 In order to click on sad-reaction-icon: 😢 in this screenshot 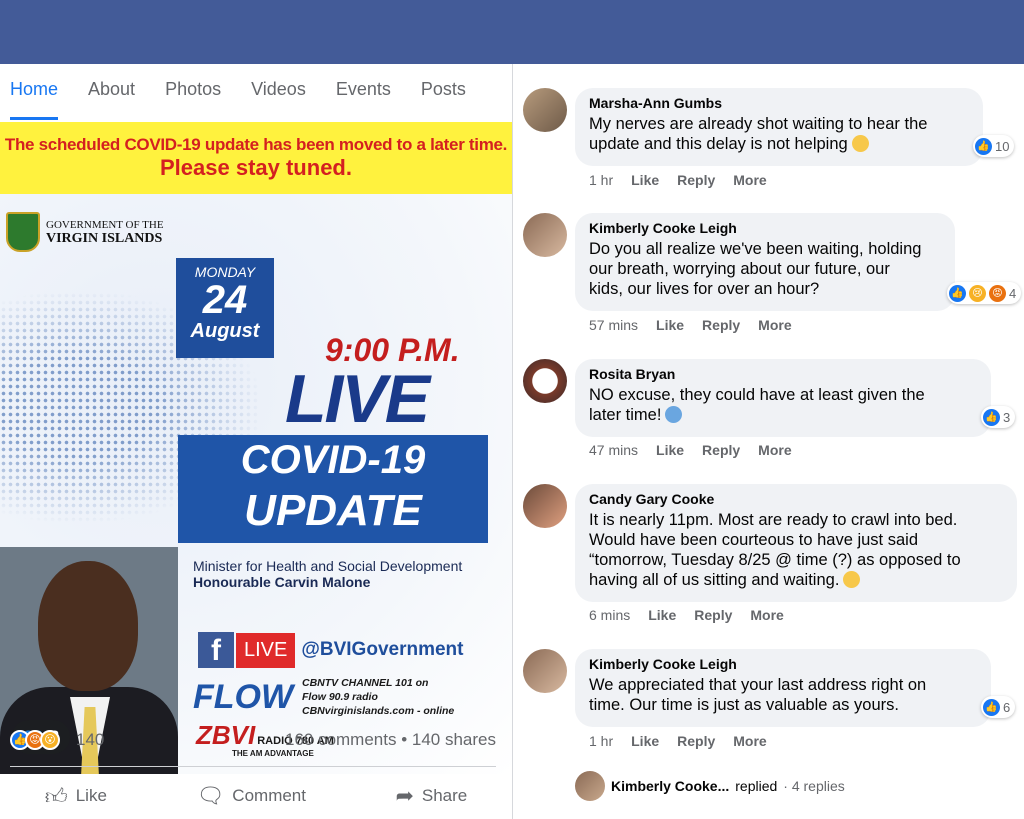, I will do `click(977, 293)`.